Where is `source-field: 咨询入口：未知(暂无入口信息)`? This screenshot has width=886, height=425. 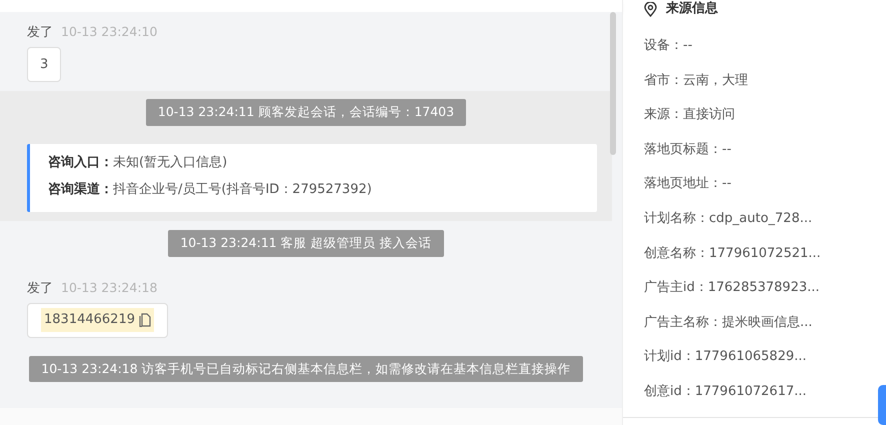
source-field: 咨询入口：未知(暂无入口信息) is located at coordinates (313, 163).